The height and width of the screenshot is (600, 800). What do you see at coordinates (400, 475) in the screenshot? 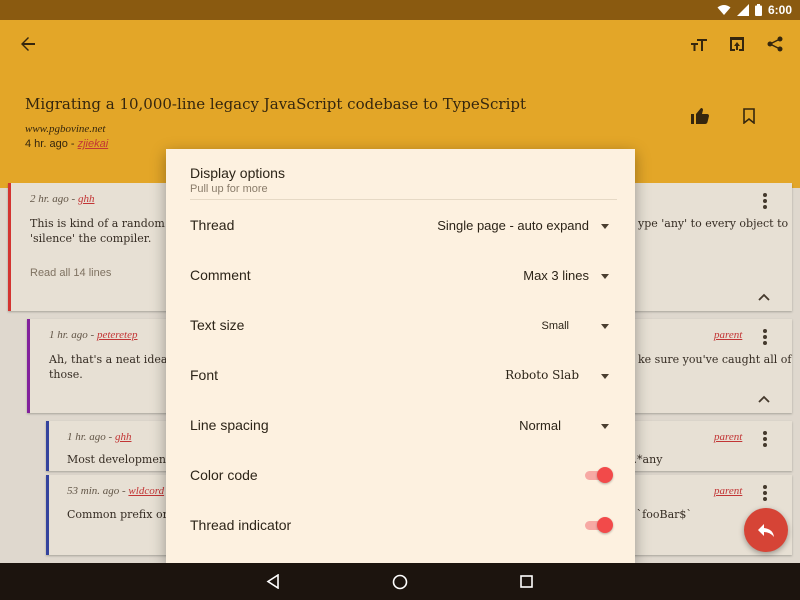
I see `option-color-code: Color code` at bounding box center [400, 475].